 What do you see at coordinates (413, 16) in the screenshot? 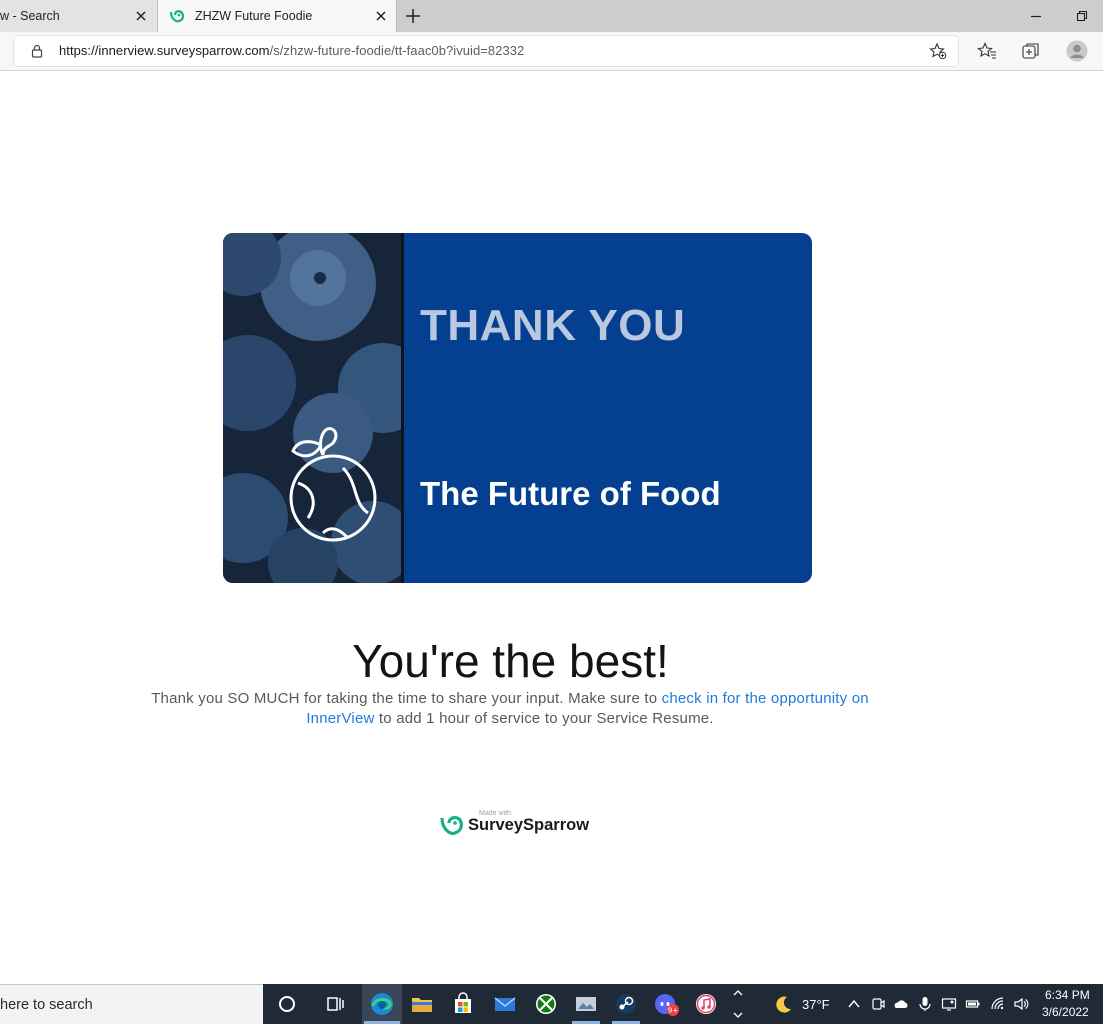
I see `new-tab-plus-icon` at bounding box center [413, 16].